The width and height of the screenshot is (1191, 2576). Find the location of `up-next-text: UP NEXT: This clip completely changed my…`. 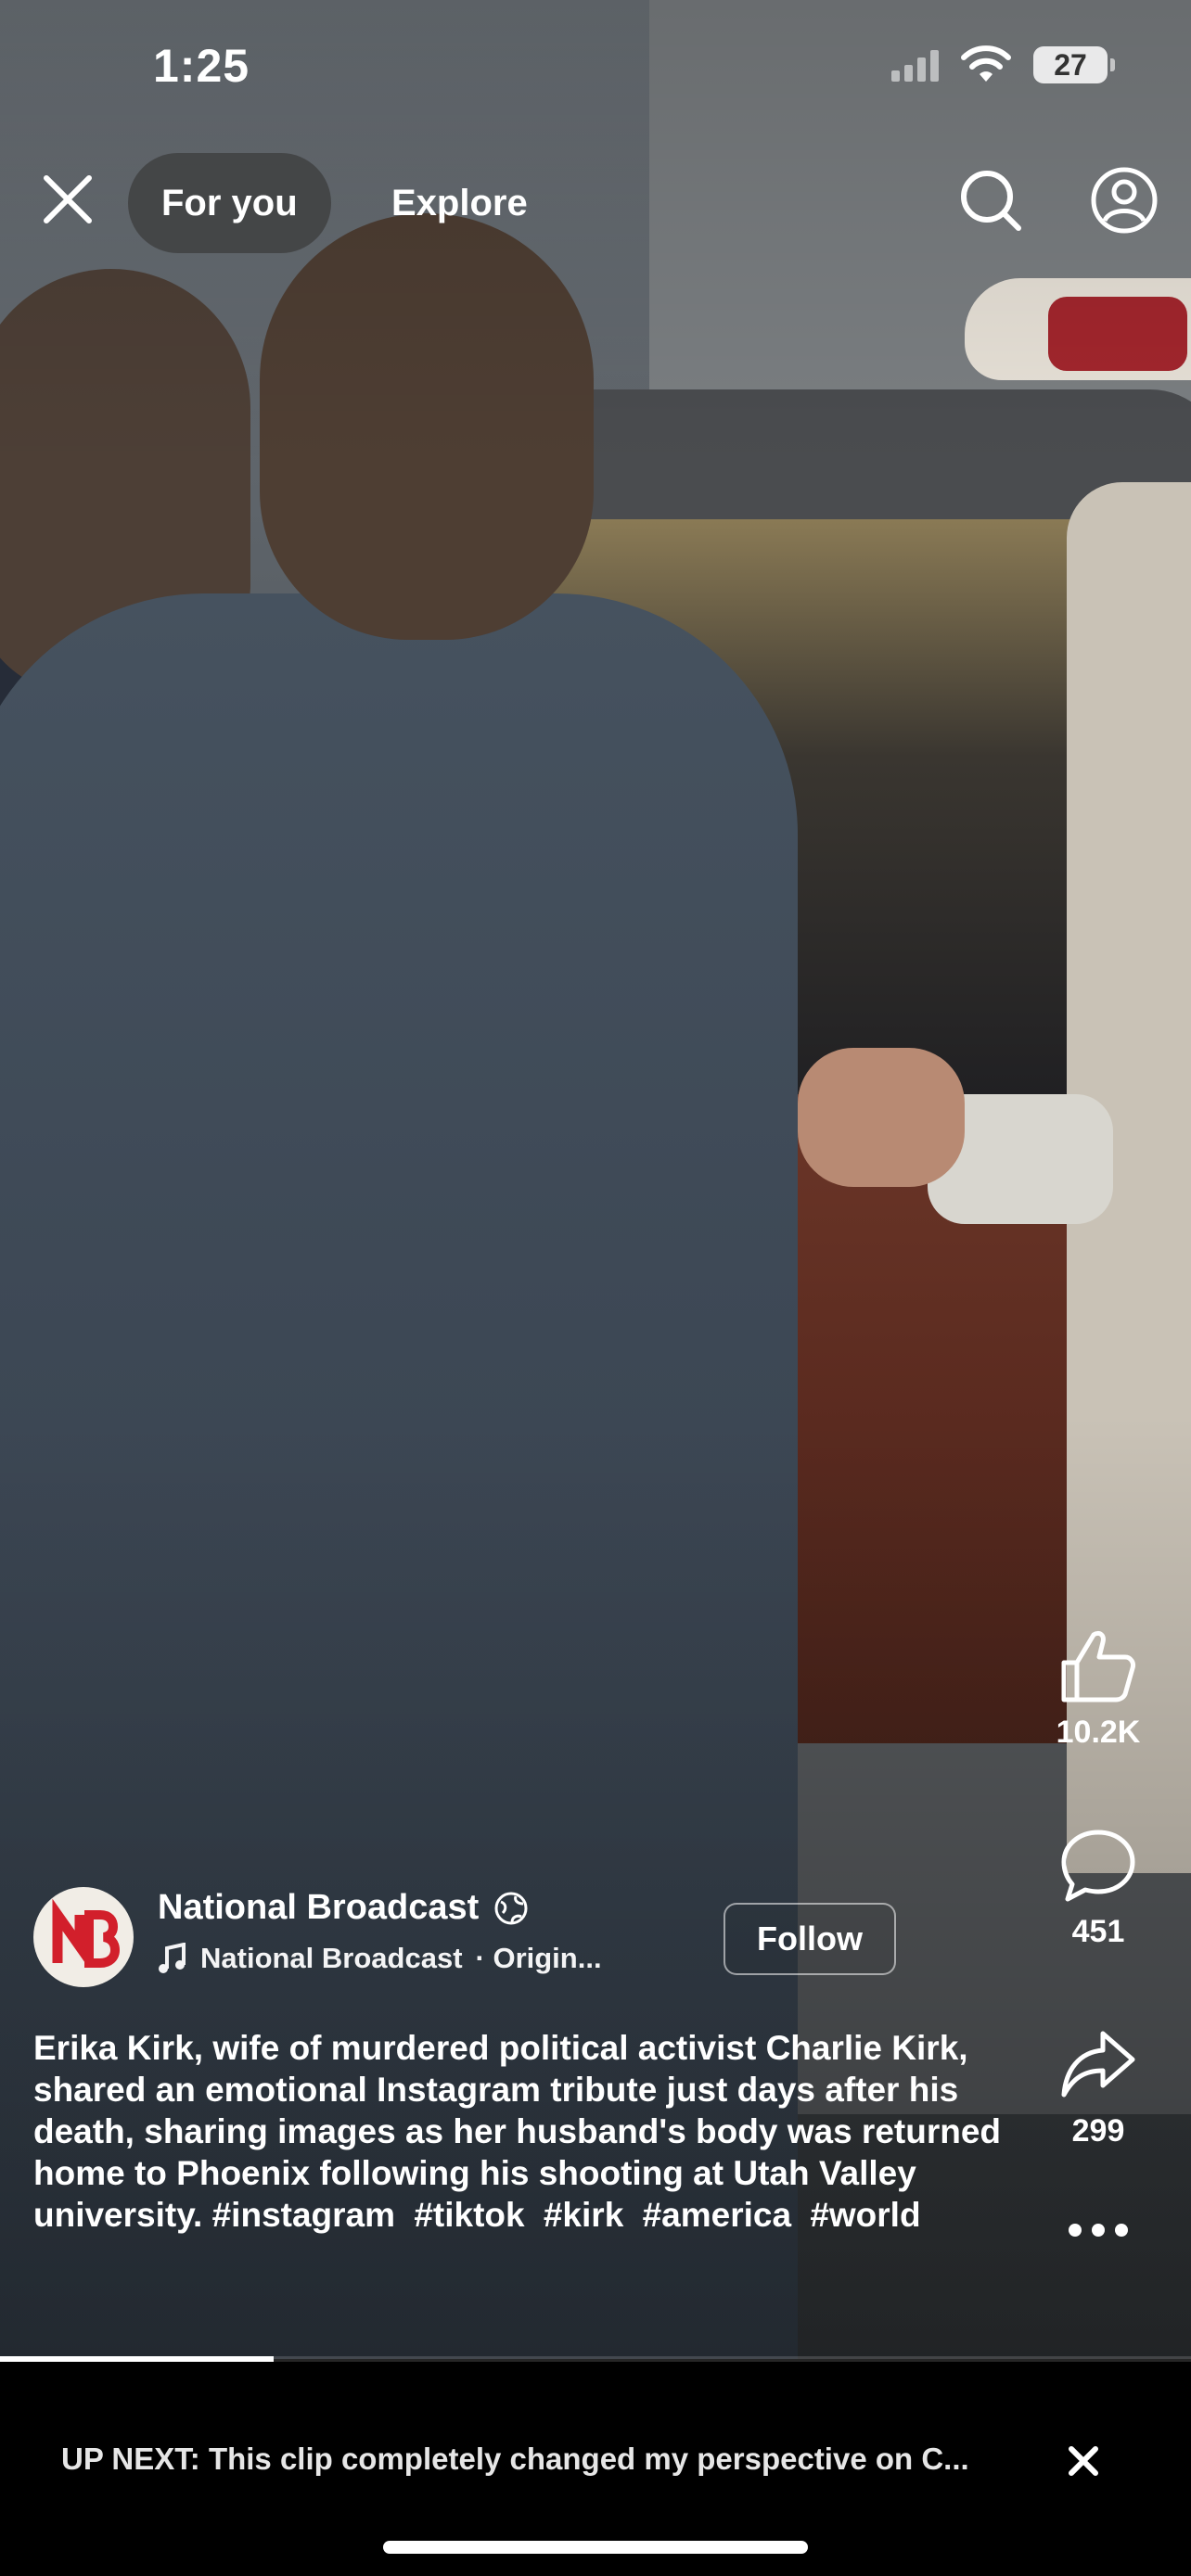

up-next-text: UP NEXT: This clip completely changed my… is located at coordinates (515, 2460).